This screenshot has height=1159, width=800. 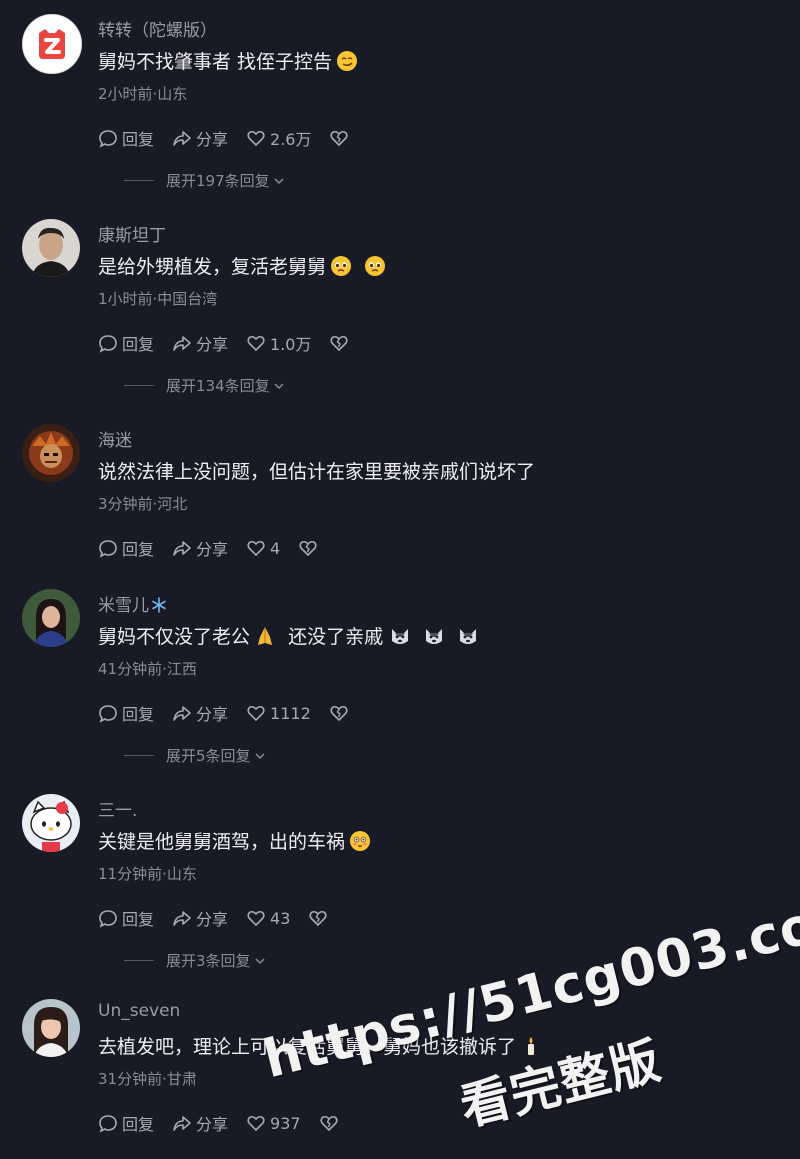 I want to click on hello-kitty-icon, so click(x=51, y=823).